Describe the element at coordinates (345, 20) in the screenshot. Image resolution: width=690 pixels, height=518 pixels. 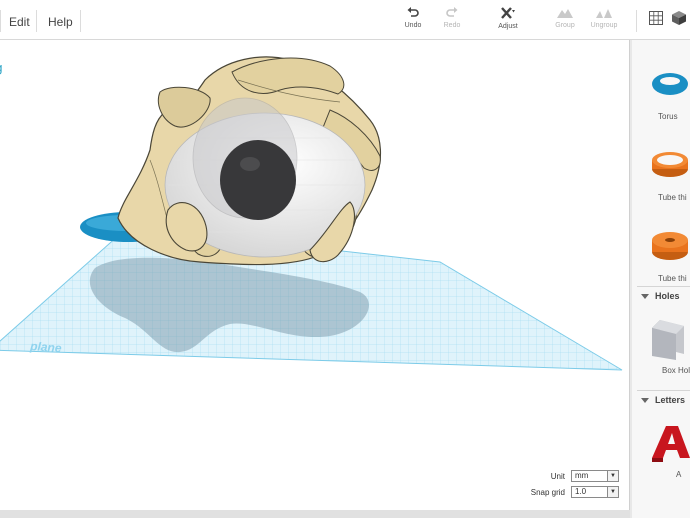
I see `top-toolbar: Edit Help Undo Redo Adjust Group Ungroup` at that location.